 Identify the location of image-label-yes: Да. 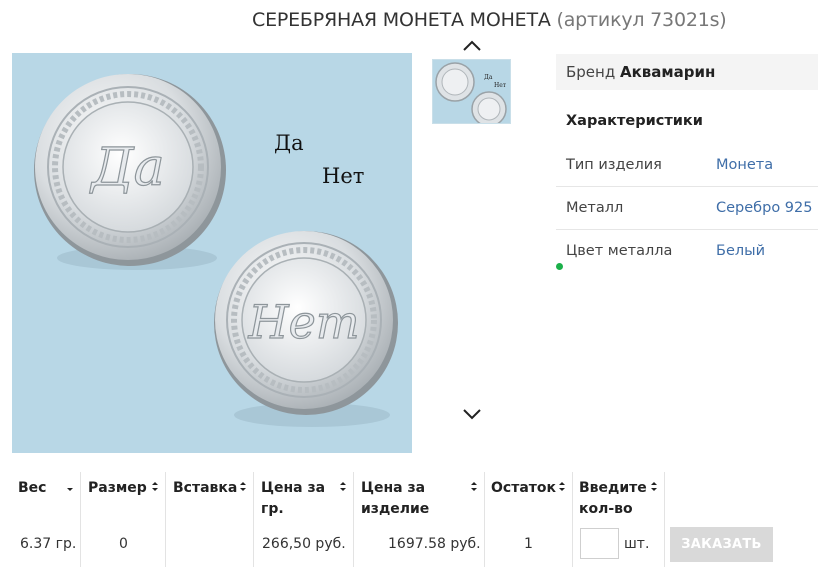
(289, 143).